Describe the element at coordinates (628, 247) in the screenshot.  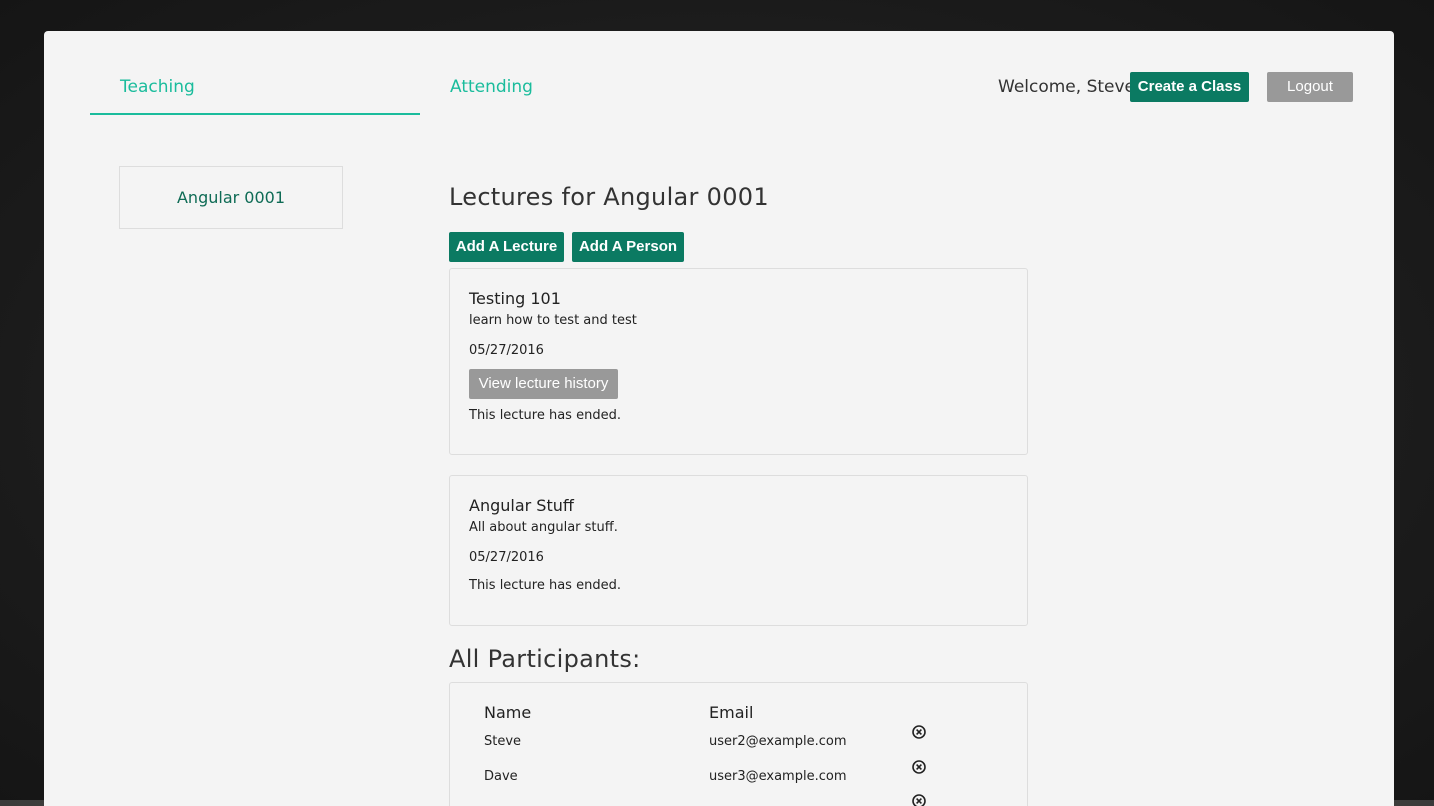
I see `add-person-button: Add A Person` at that location.